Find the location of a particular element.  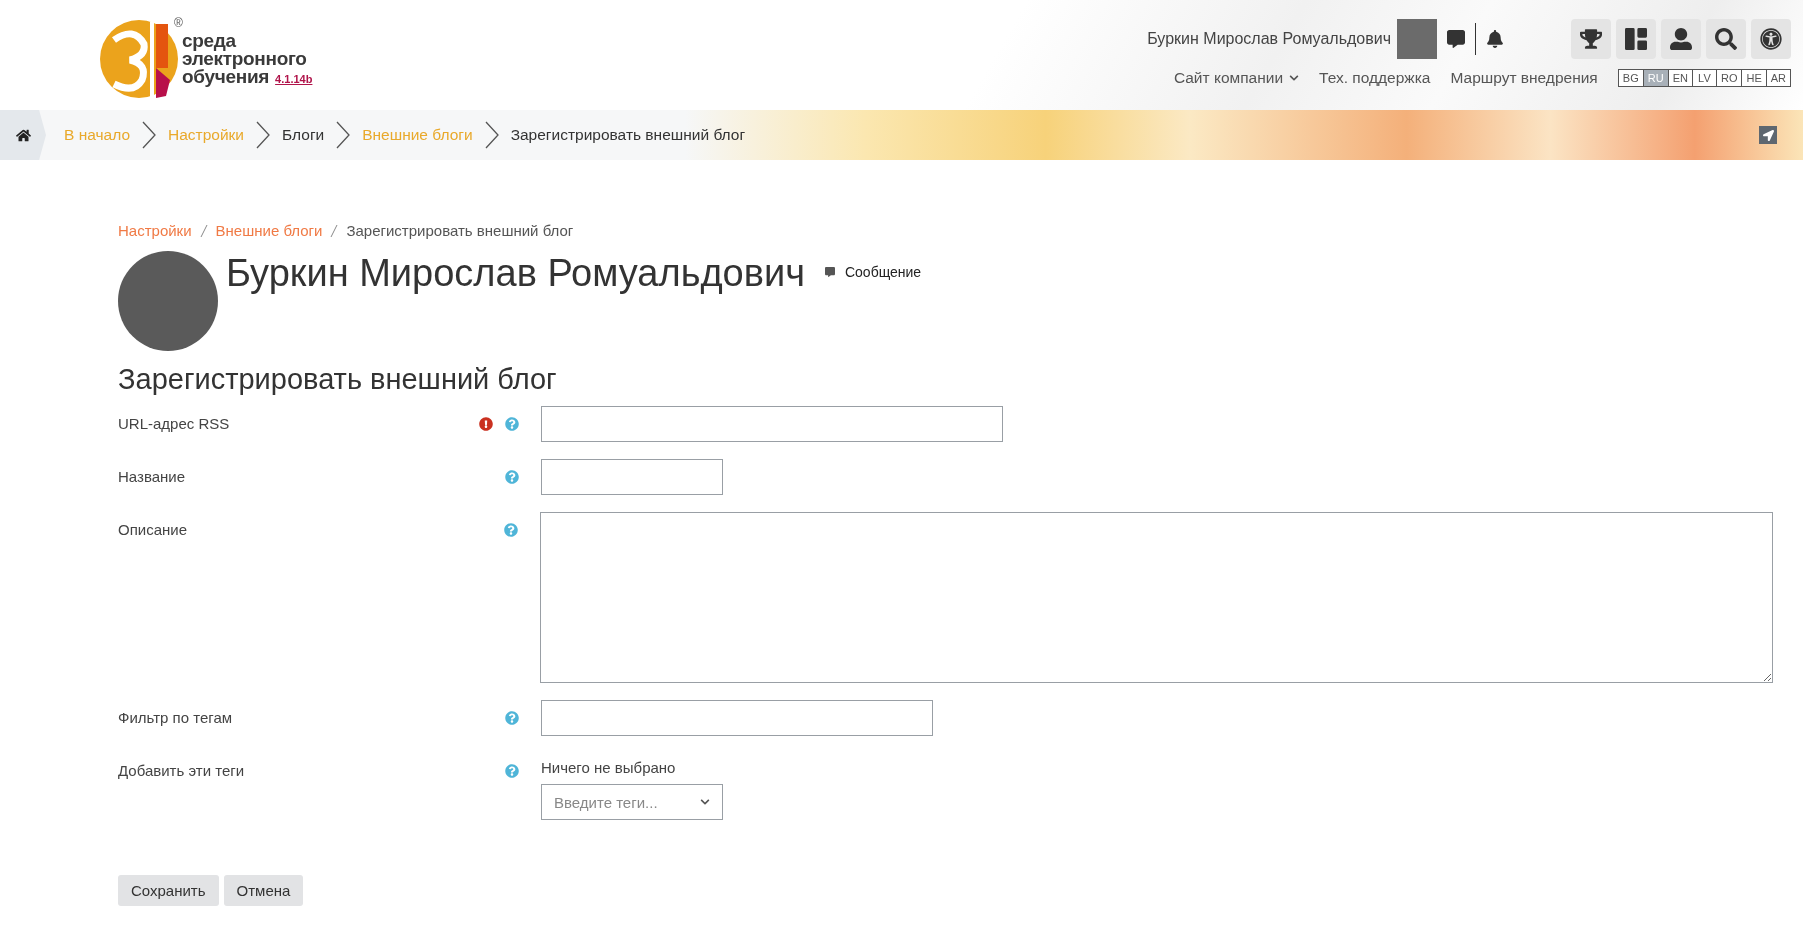

user-name: Буркин Мирослав Ромуальдович is located at coordinates (1269, 39).